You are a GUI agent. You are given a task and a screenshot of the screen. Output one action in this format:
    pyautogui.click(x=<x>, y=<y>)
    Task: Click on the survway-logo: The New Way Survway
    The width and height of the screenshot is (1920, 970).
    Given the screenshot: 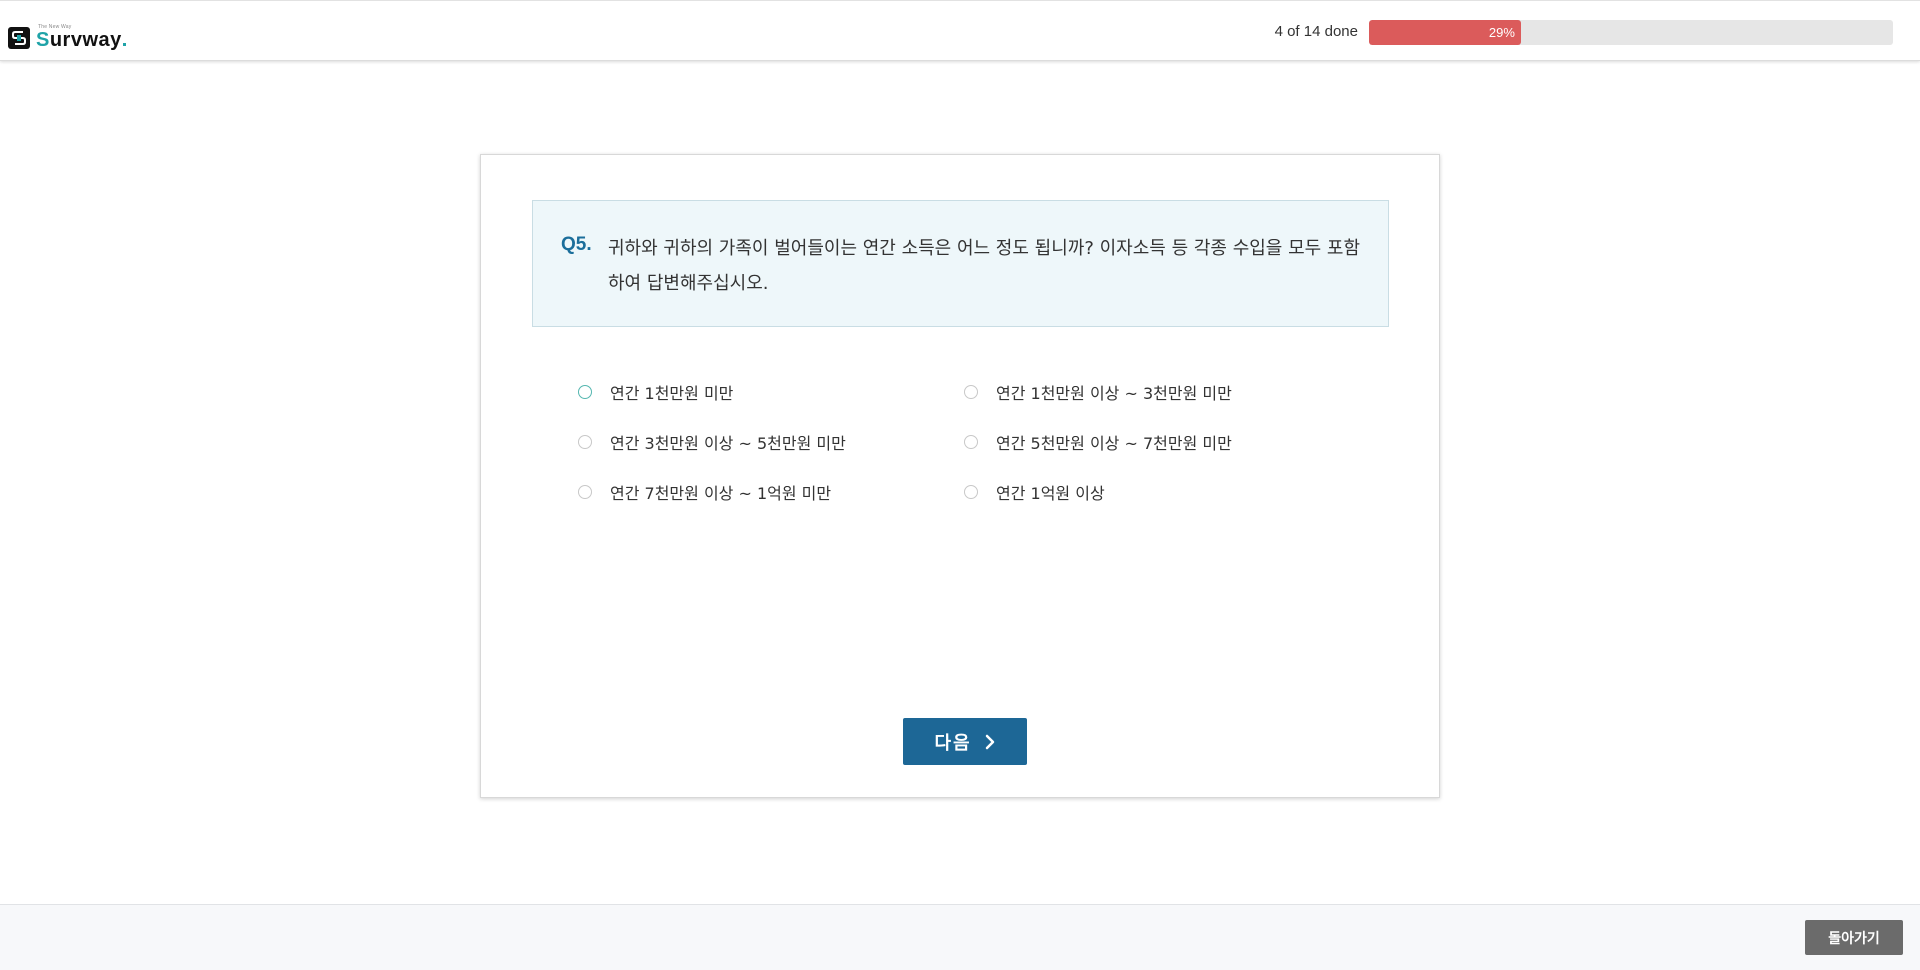 What is the action you would take?
    pyautogui.click(x=67, y=35)
    